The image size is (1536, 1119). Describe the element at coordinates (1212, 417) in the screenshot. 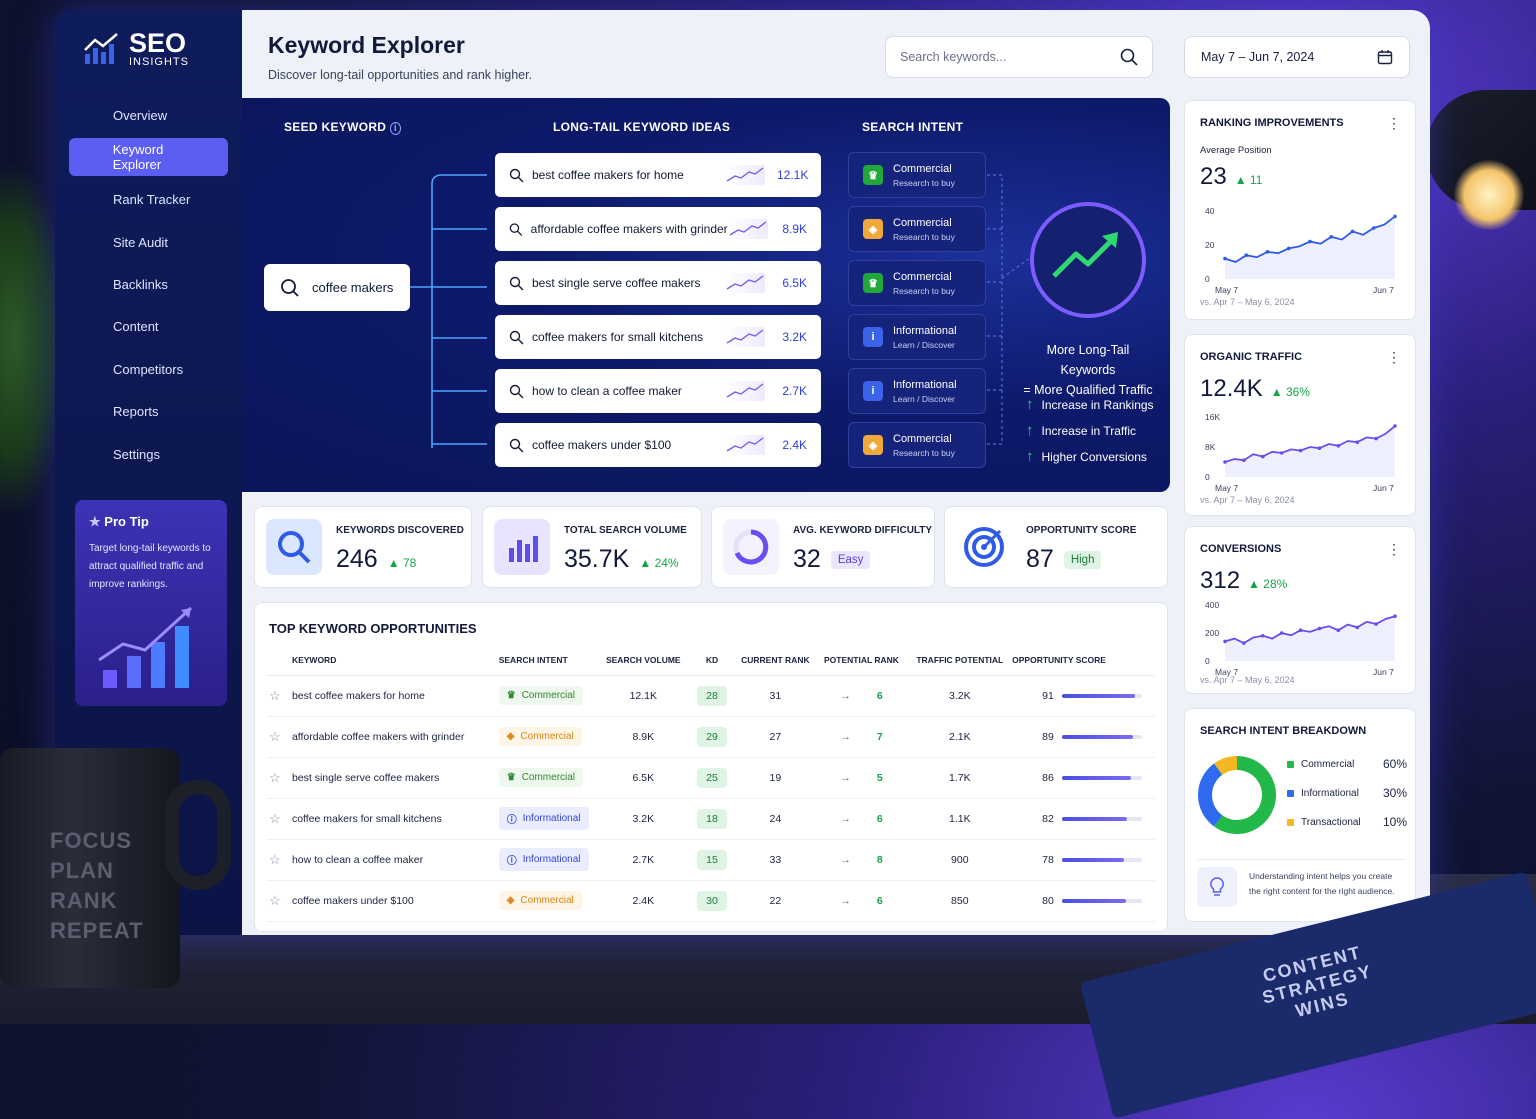

I see `y-tick-label: 16K` at that location.